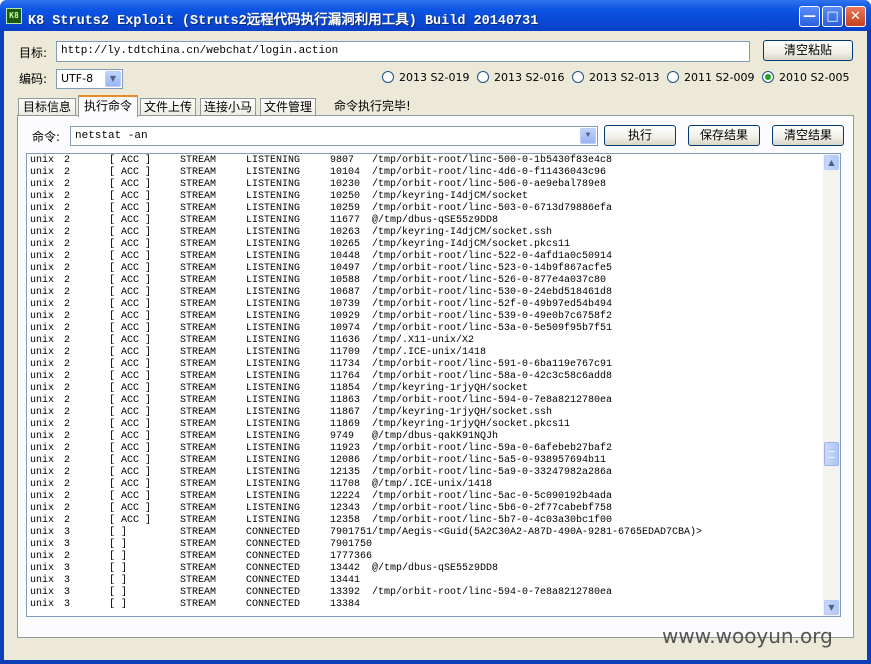  Describe the element at coordinates (288, 107) in the screenshot. I see `tab-file-manager: 文件管理` at that location.